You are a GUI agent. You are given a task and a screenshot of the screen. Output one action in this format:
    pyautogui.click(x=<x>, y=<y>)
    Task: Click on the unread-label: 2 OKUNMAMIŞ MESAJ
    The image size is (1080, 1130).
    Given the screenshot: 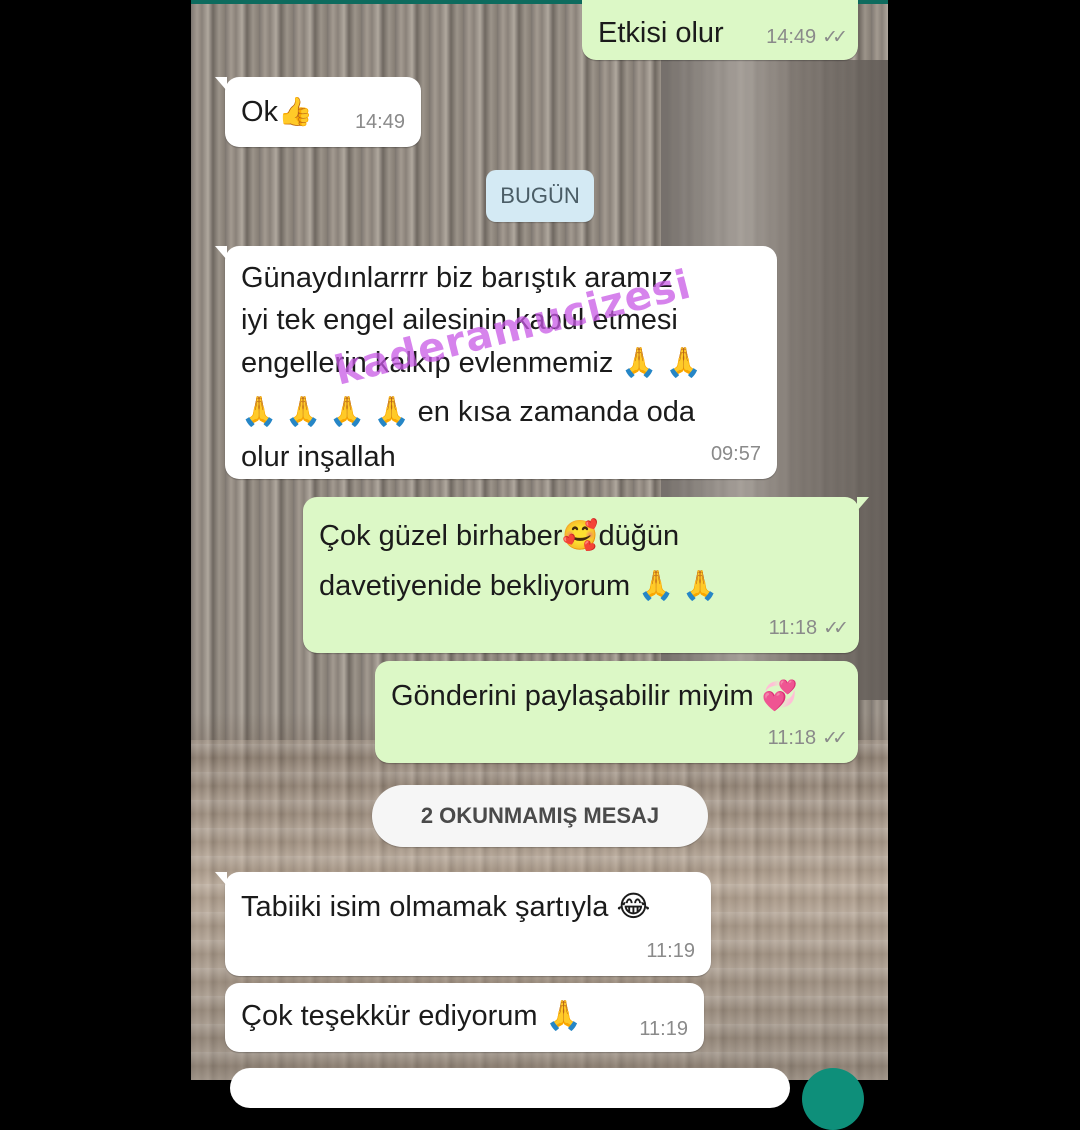 What is the action you would take?
    pyautogui.click(x=540, y=815)
    